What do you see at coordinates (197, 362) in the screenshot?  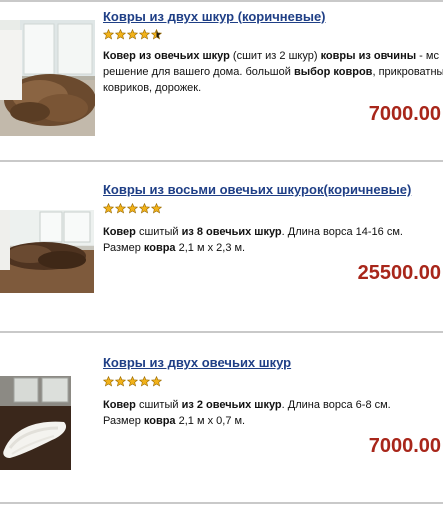 I see `product-title-link: Ковры из двух овечьих шкур` at bounding box center [197, 362].